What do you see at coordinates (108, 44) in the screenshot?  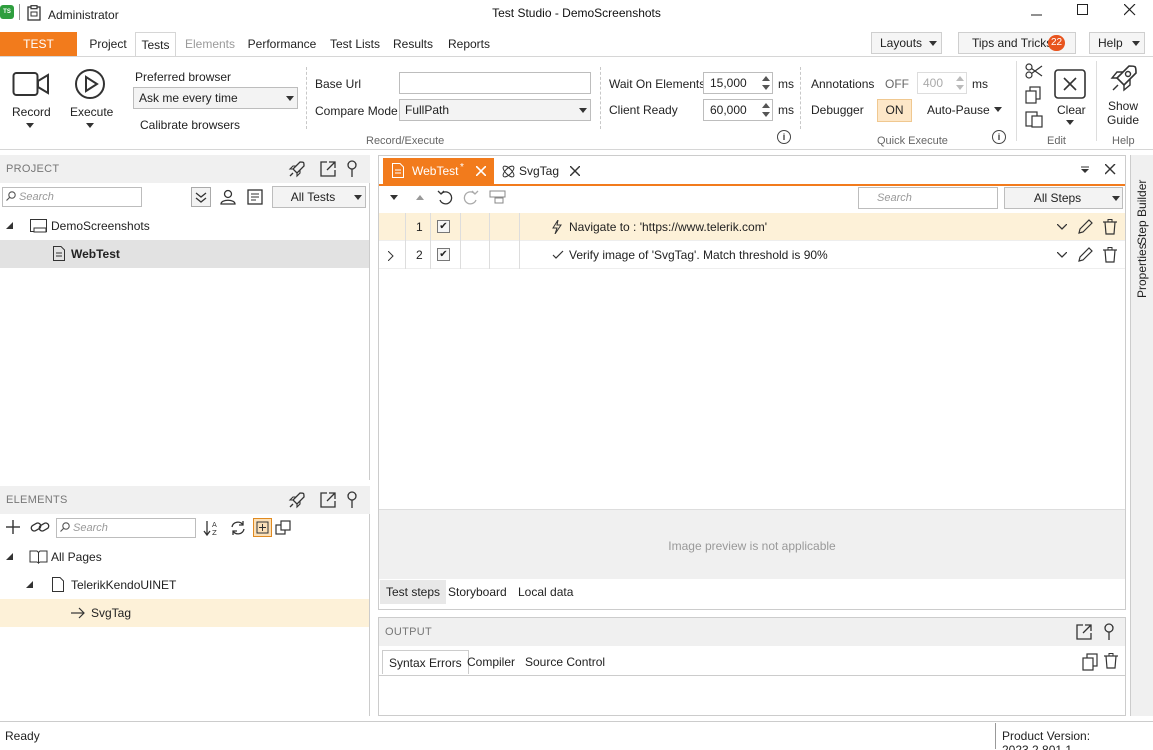 I see `menu-project: Project` at bounding box center [108, 44].